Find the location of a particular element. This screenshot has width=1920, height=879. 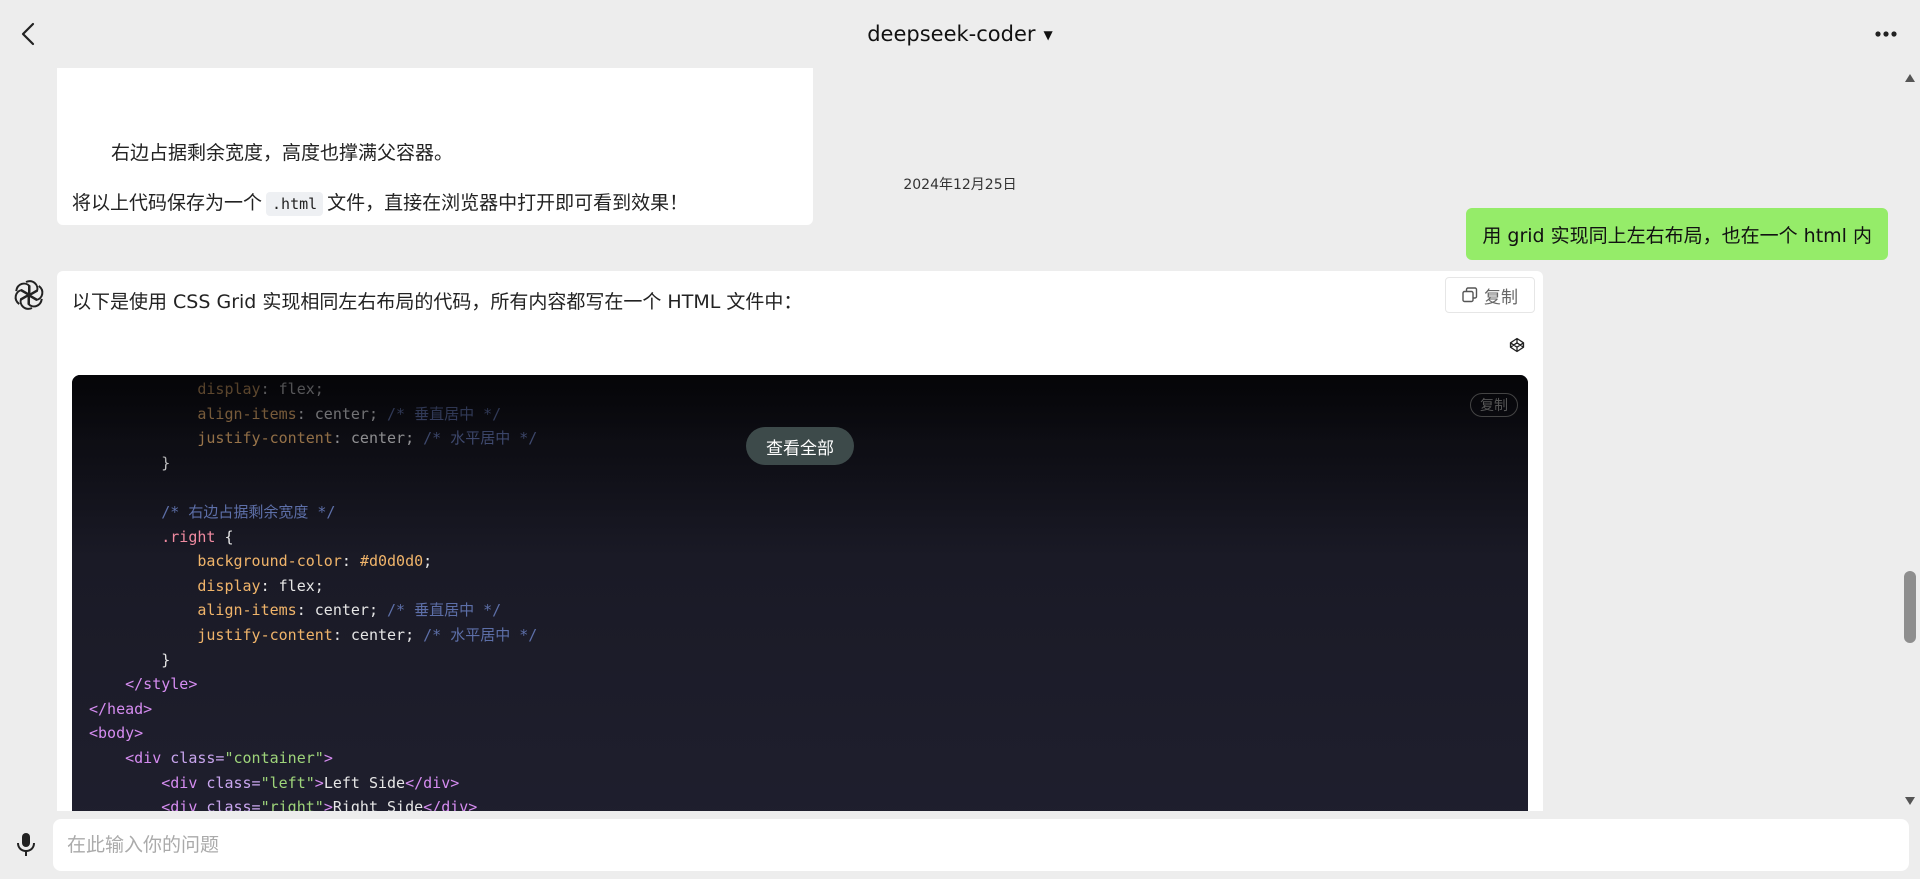

code-token: "container" is located at coordinates (274, 757).